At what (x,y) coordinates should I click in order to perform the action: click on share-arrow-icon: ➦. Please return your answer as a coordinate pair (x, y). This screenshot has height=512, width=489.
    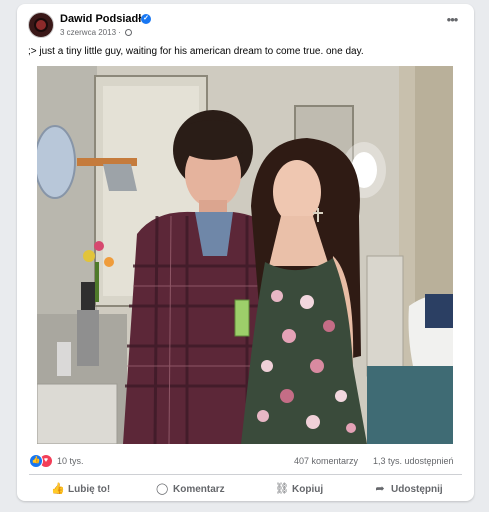
    Looking at the image, I should click on (380, 489).